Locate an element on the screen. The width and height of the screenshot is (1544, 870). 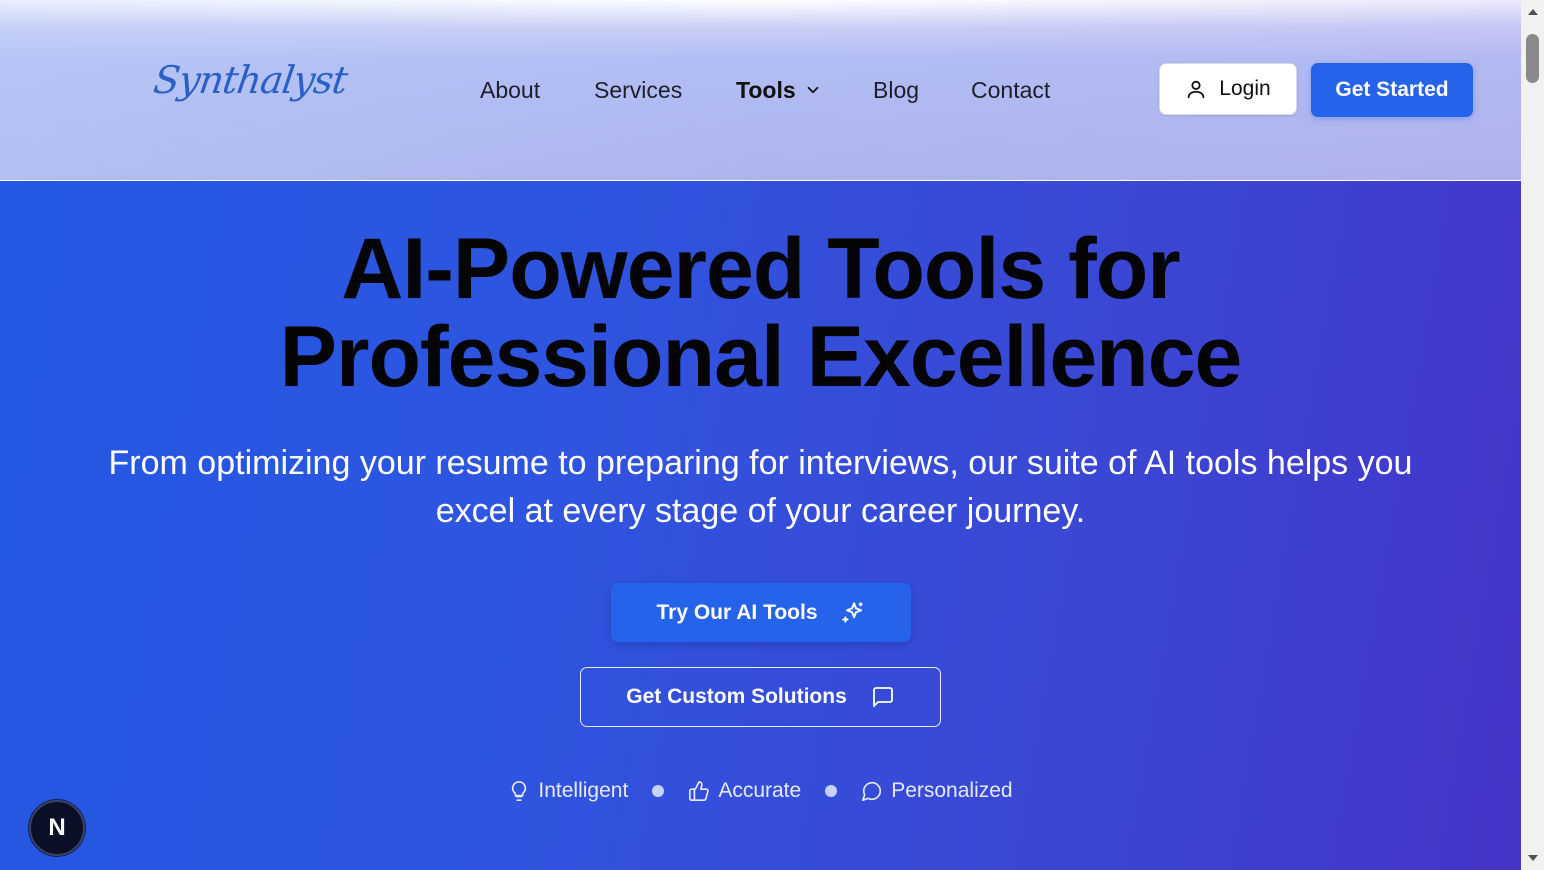
feature-accurate-label: Accurate is located at coordinates (760, 790).